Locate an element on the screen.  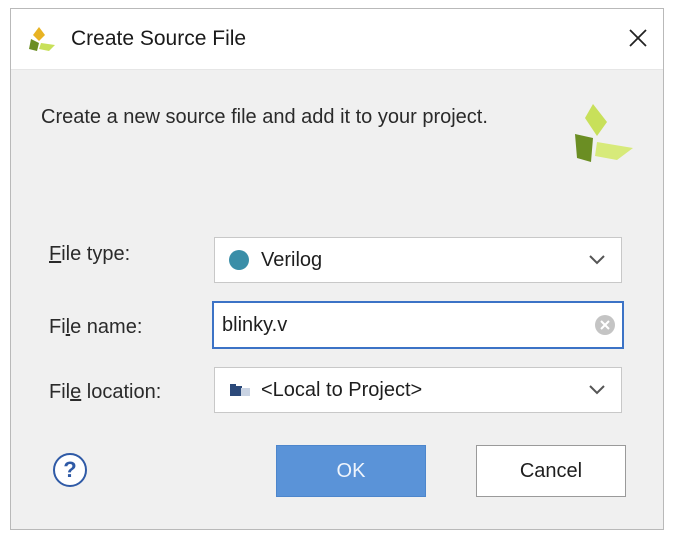
file-name-input is located at coordinates (402, 325).